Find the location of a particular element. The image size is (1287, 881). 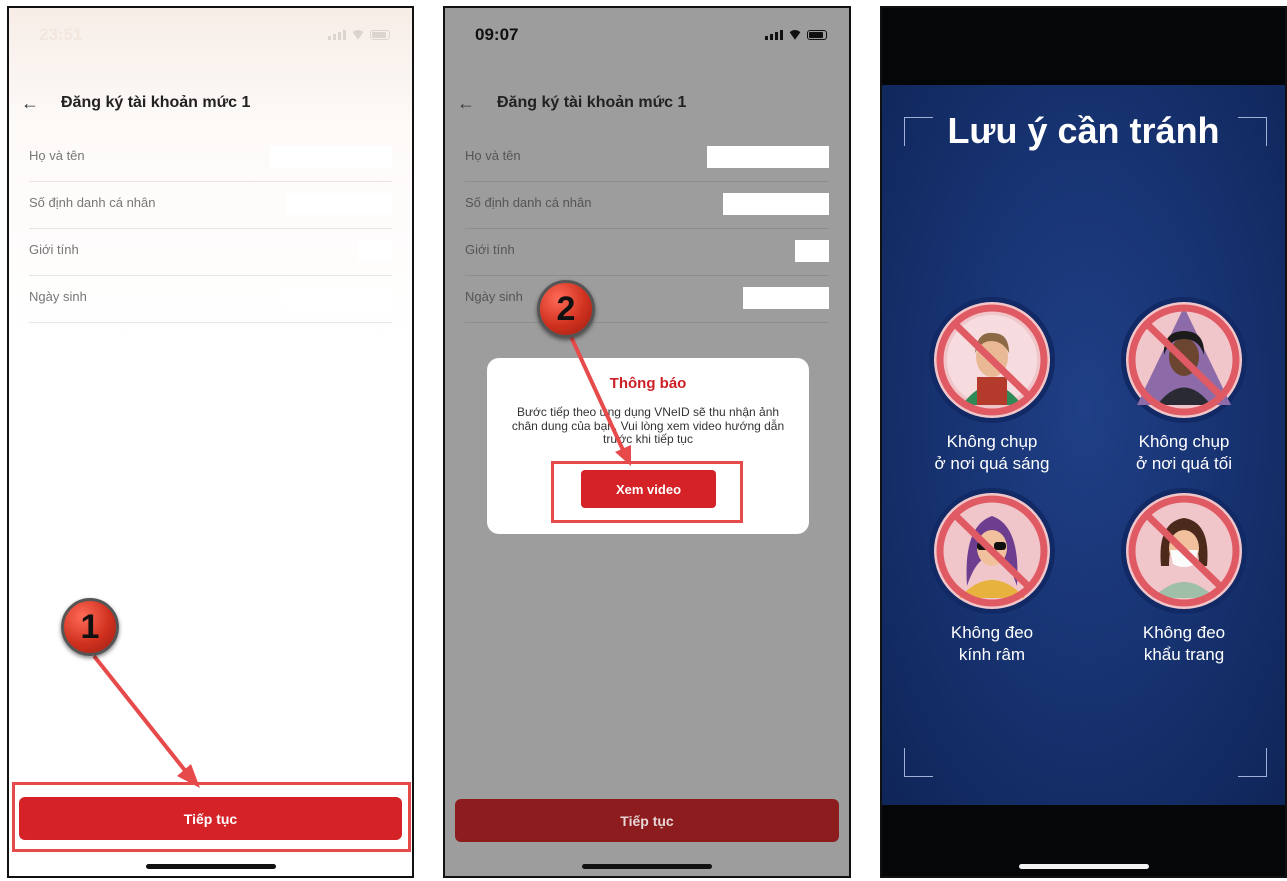

caption-line: khẩu trang is located at coordinates (1184, 654).